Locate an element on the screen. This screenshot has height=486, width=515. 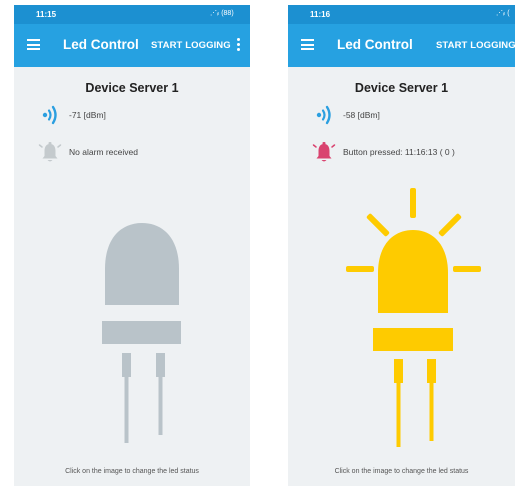
led-on-image is located at coordinates (413, 316).